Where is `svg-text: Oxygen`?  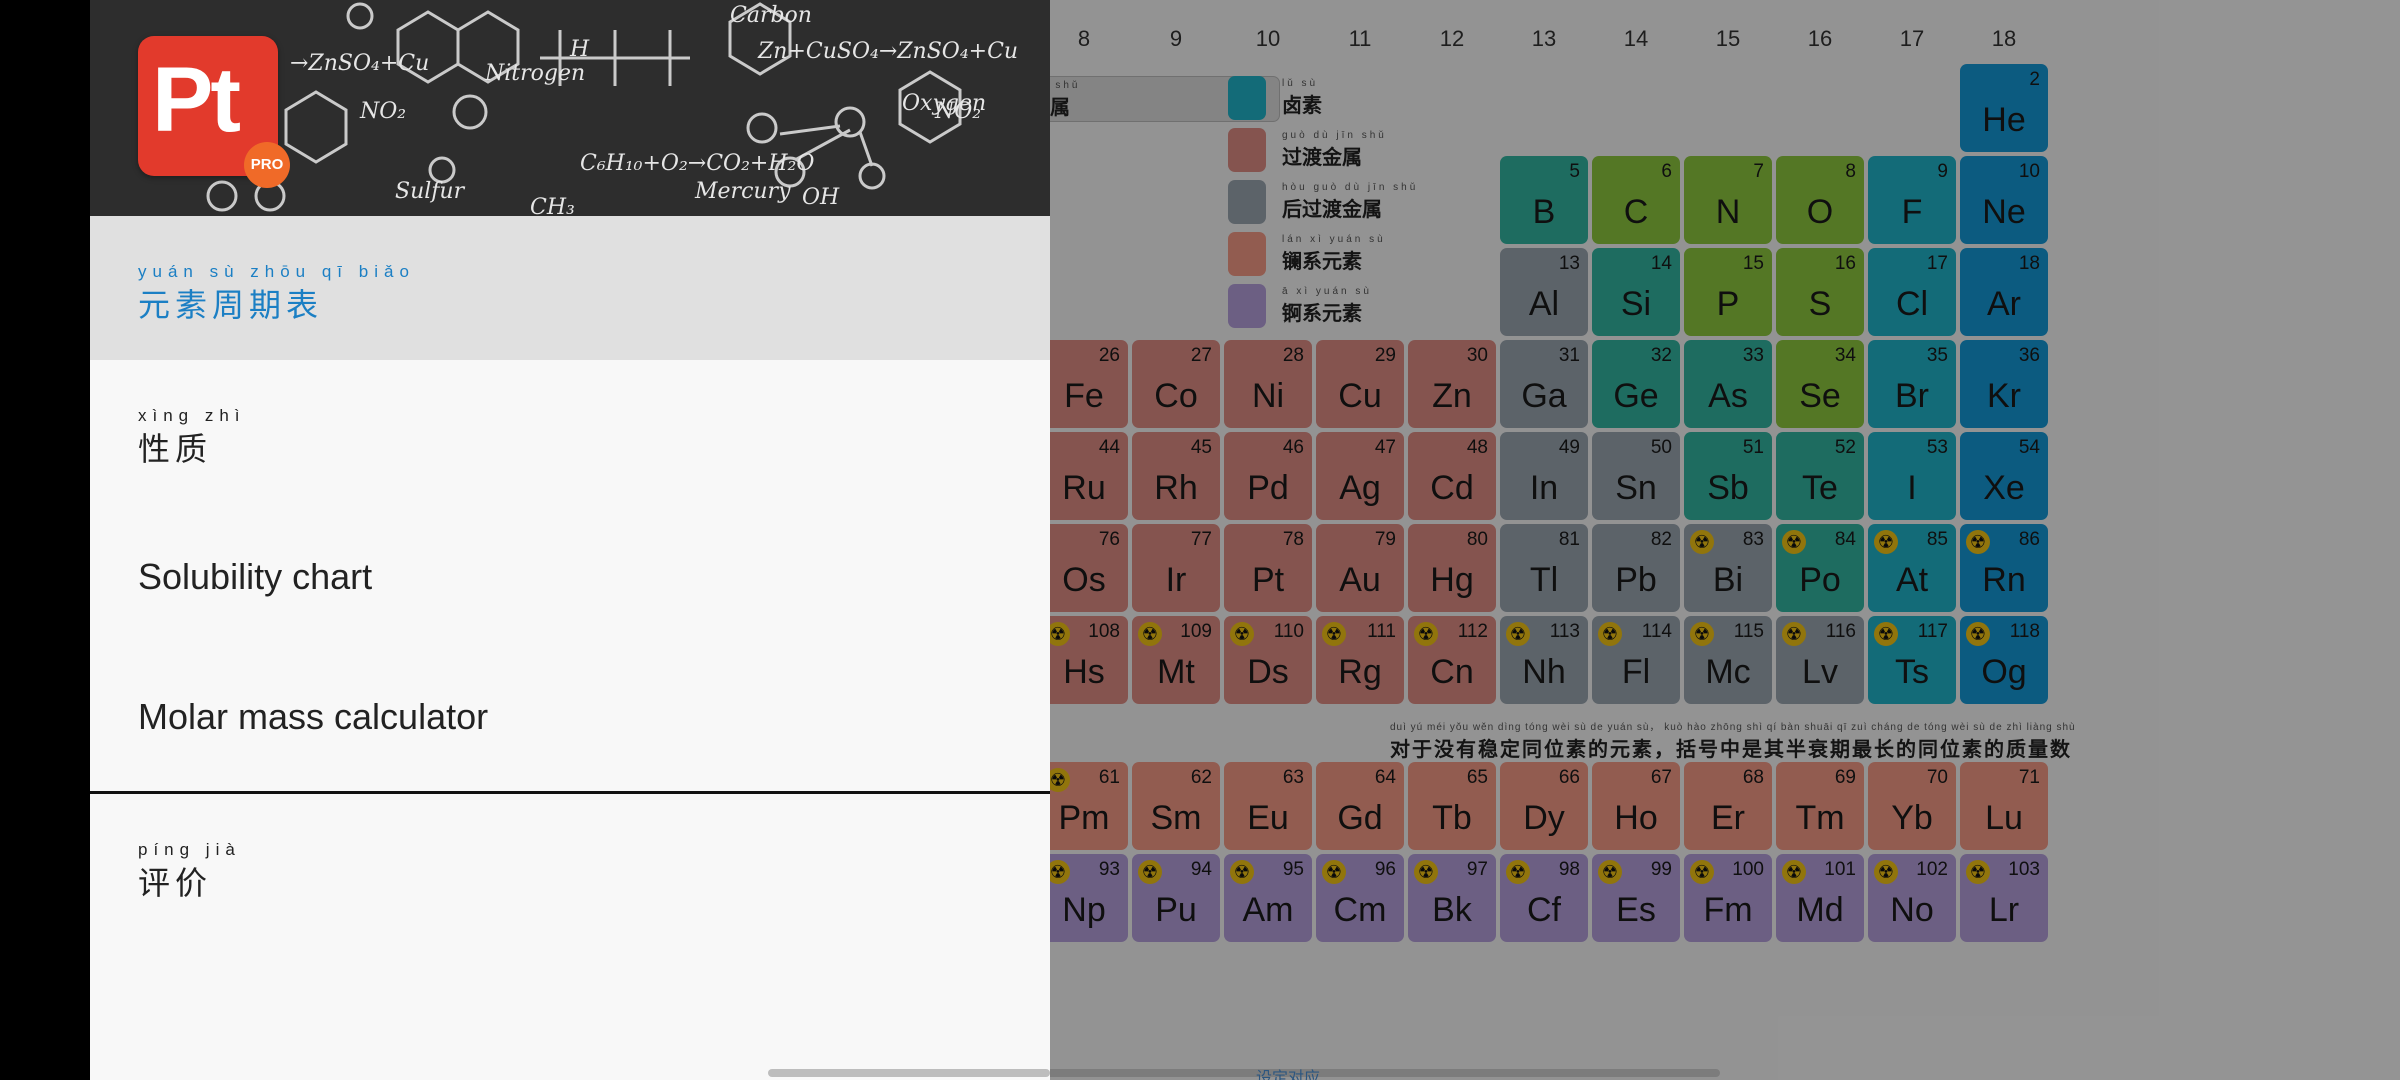
svg-text: Oxygen is located at coordinates (944, 103).